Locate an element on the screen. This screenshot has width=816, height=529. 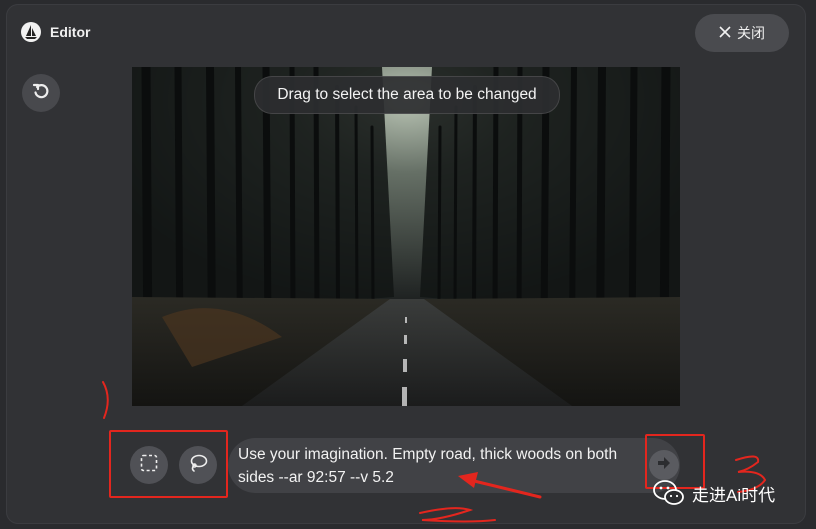
watermark-text: 走进Ai时代 is located at coordinates (734, 495).